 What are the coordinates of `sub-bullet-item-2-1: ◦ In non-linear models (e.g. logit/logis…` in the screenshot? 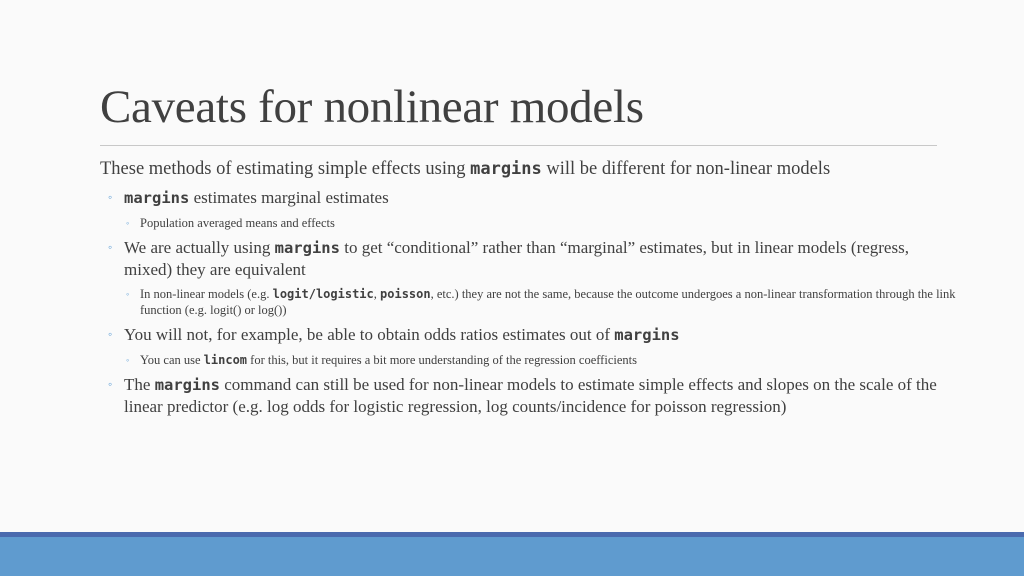 It's located at (530, 302).